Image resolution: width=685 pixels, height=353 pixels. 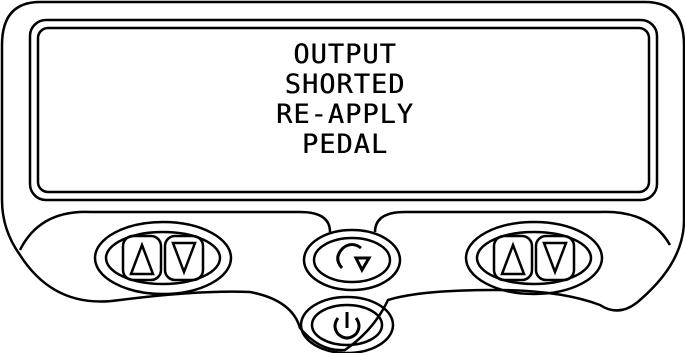 What do you see at coordinates (534, 258) in the screenshot?
I see `right-arrow-button-group` at bounding box center [534, 258].